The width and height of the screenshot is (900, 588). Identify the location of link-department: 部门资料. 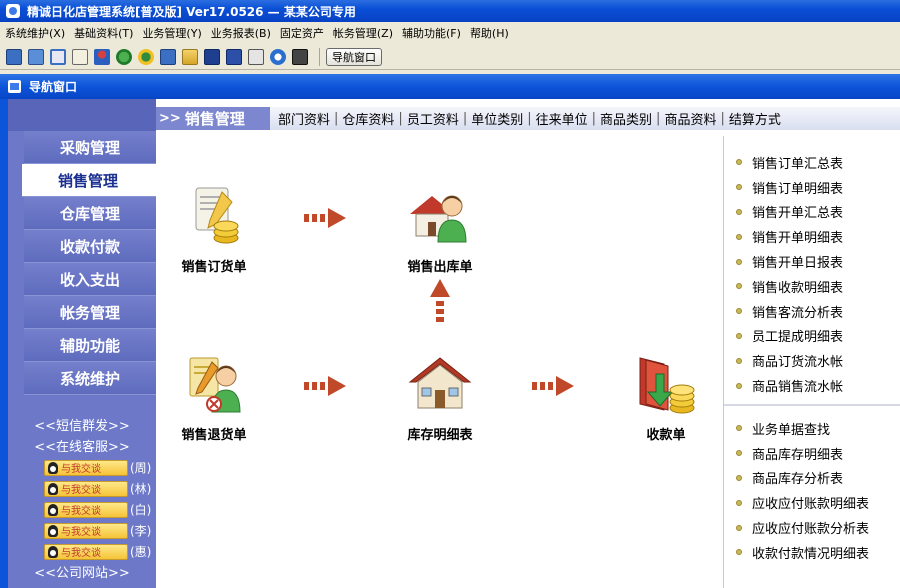
(304, 118).